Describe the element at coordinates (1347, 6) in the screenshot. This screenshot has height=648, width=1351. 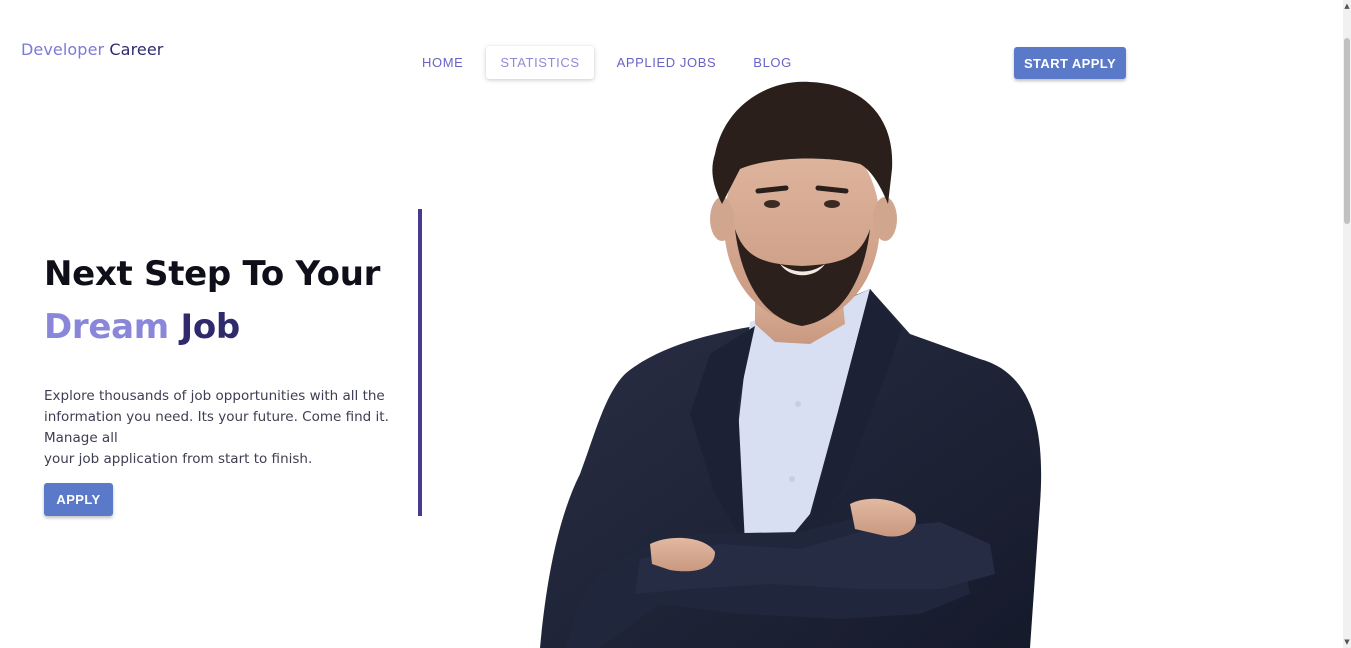
I see `scroll-up-arrow-icon: ▲` at that location.